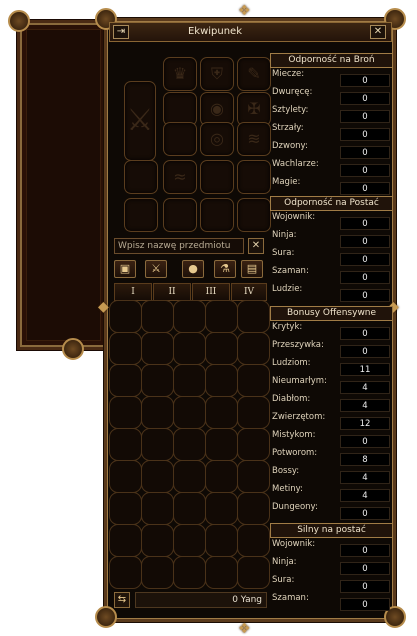  I want to click on close-icon: ✕, so click(378, 32).